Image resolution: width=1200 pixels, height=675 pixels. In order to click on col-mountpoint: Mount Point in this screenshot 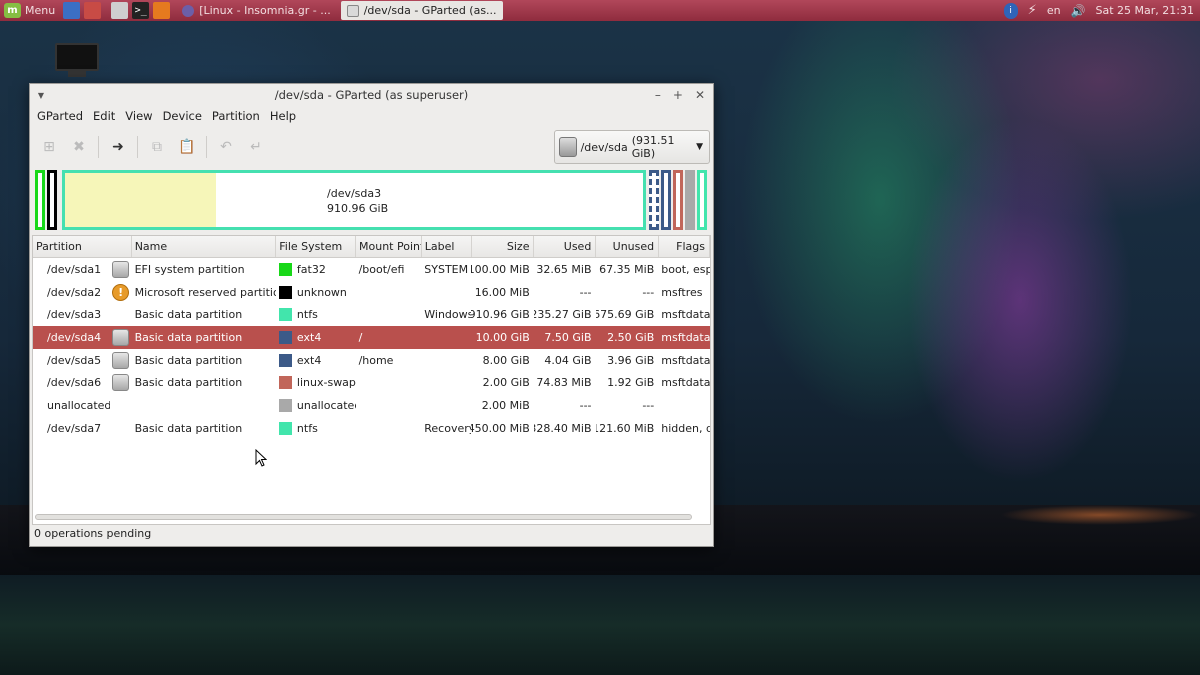, I will do `click(389, 246)`.